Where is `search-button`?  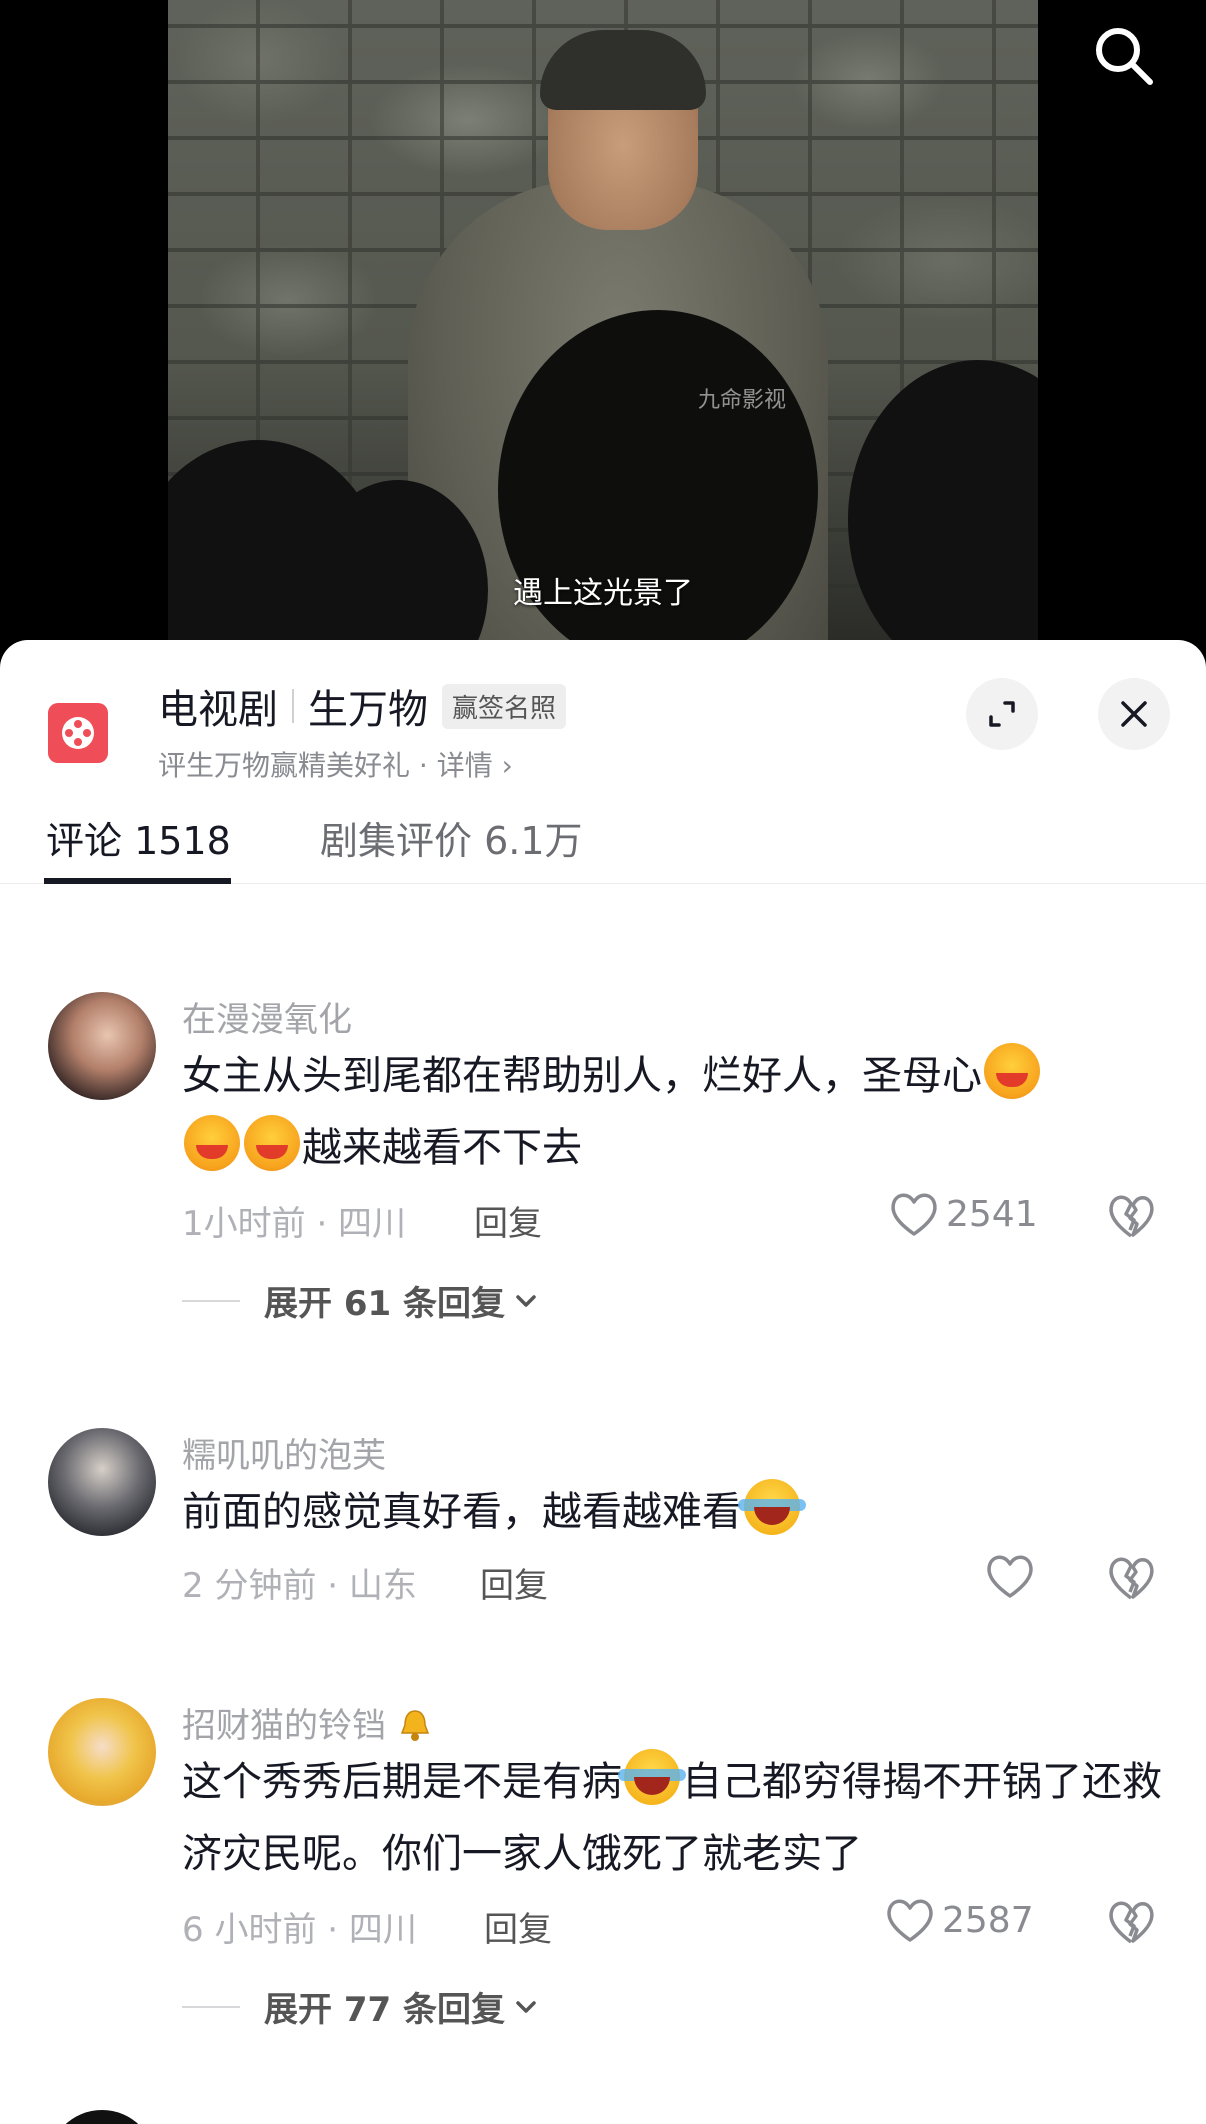
search-button is located at coordinates (1124, 56).